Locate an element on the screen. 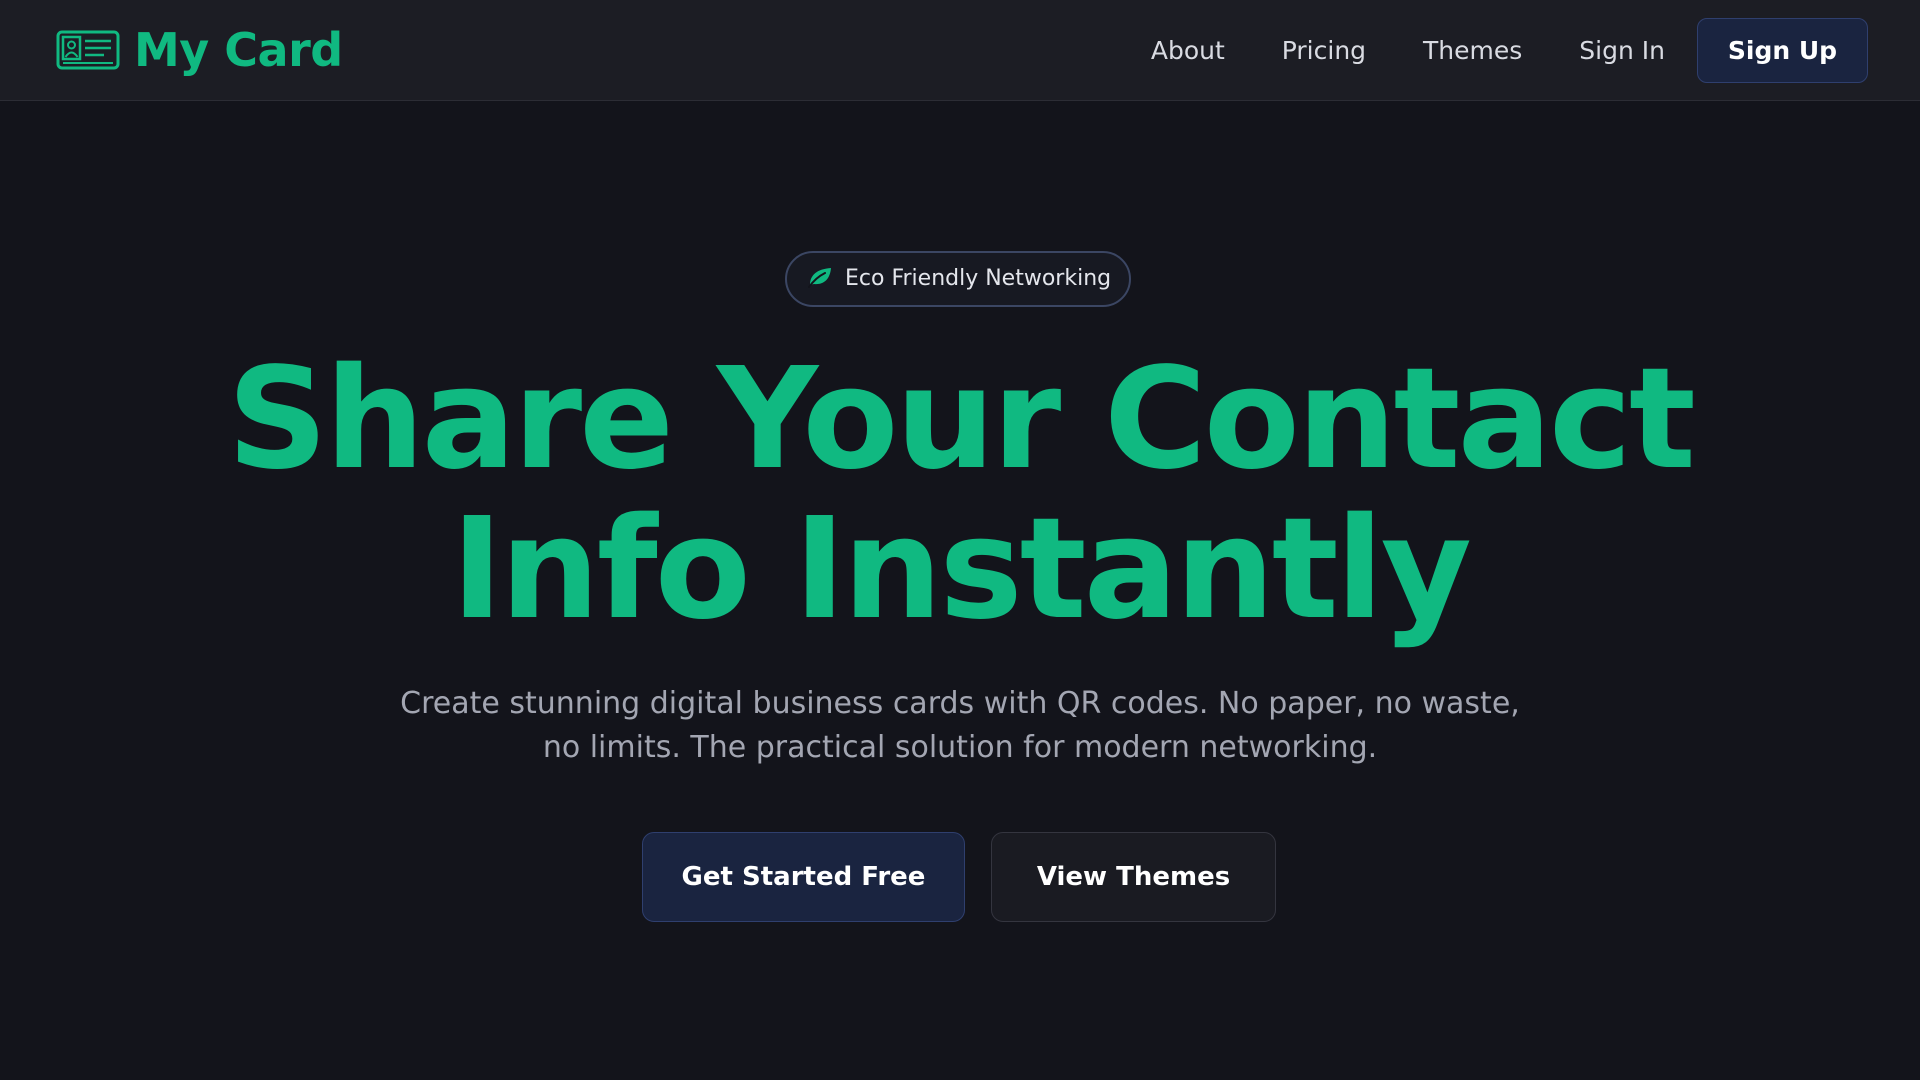  brand-logo: My Card is located at coordinates (199, 50).